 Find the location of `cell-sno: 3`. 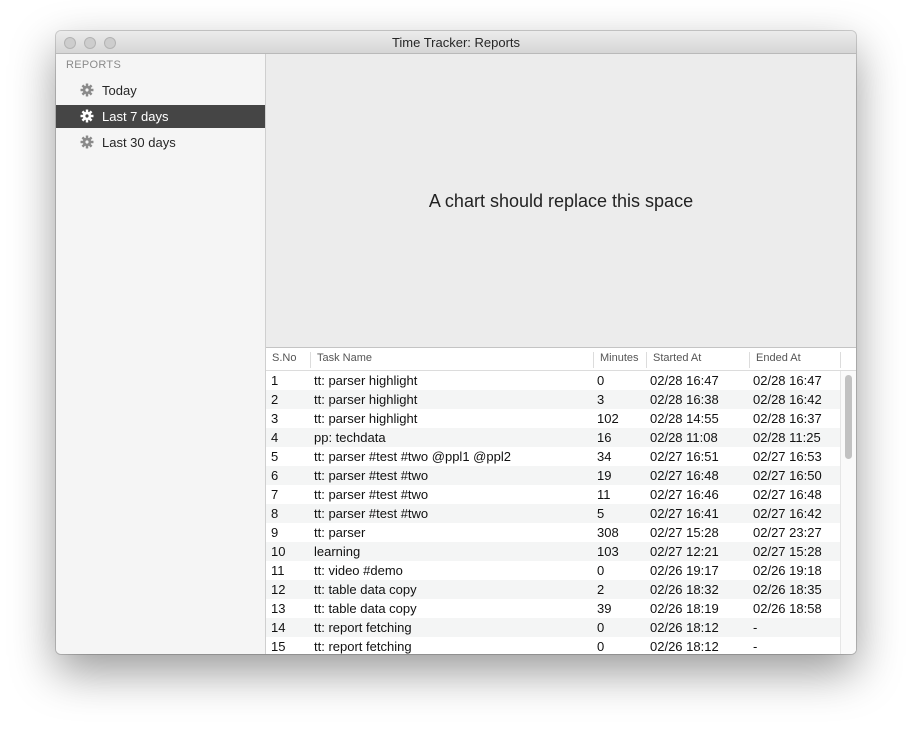

cell-sno: 3 is located at coordinates (275, 418).